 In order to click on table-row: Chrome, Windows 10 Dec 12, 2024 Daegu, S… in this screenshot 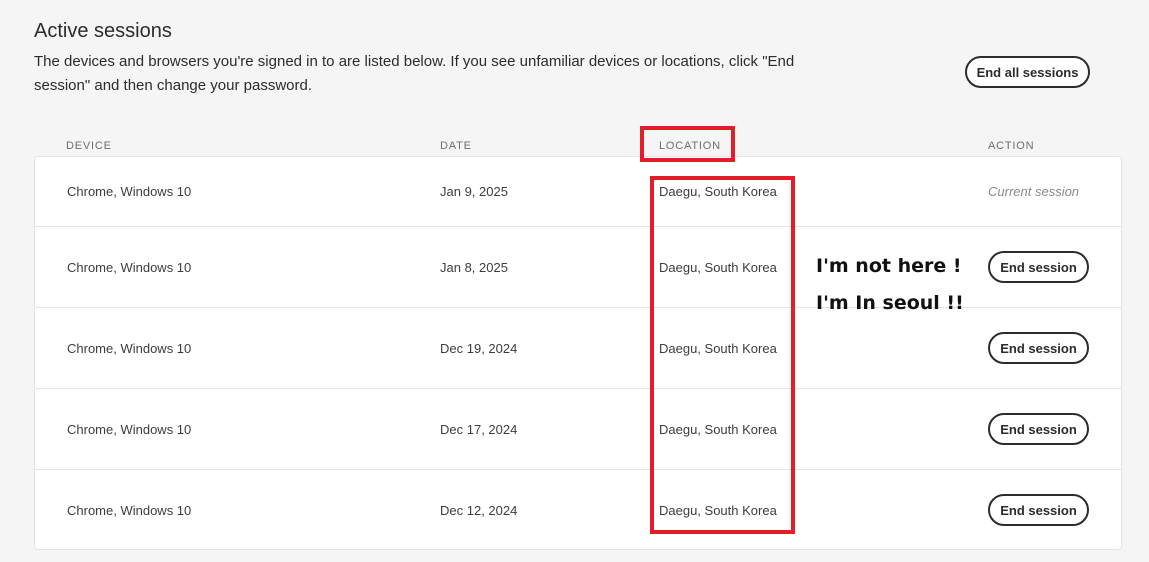, I will do `click(578, 510)`.